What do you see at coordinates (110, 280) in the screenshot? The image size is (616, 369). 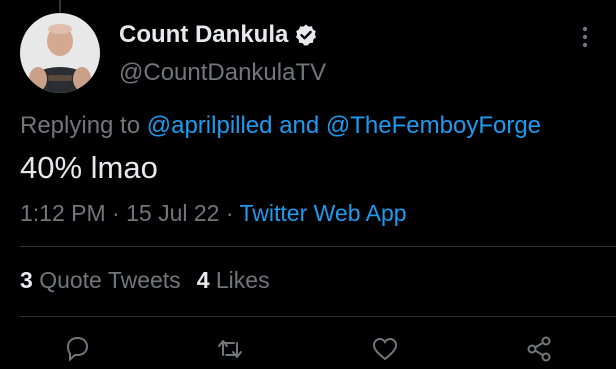 I see `quote-tweets-label: Quote Tweets` at bounding box center [110, 280].